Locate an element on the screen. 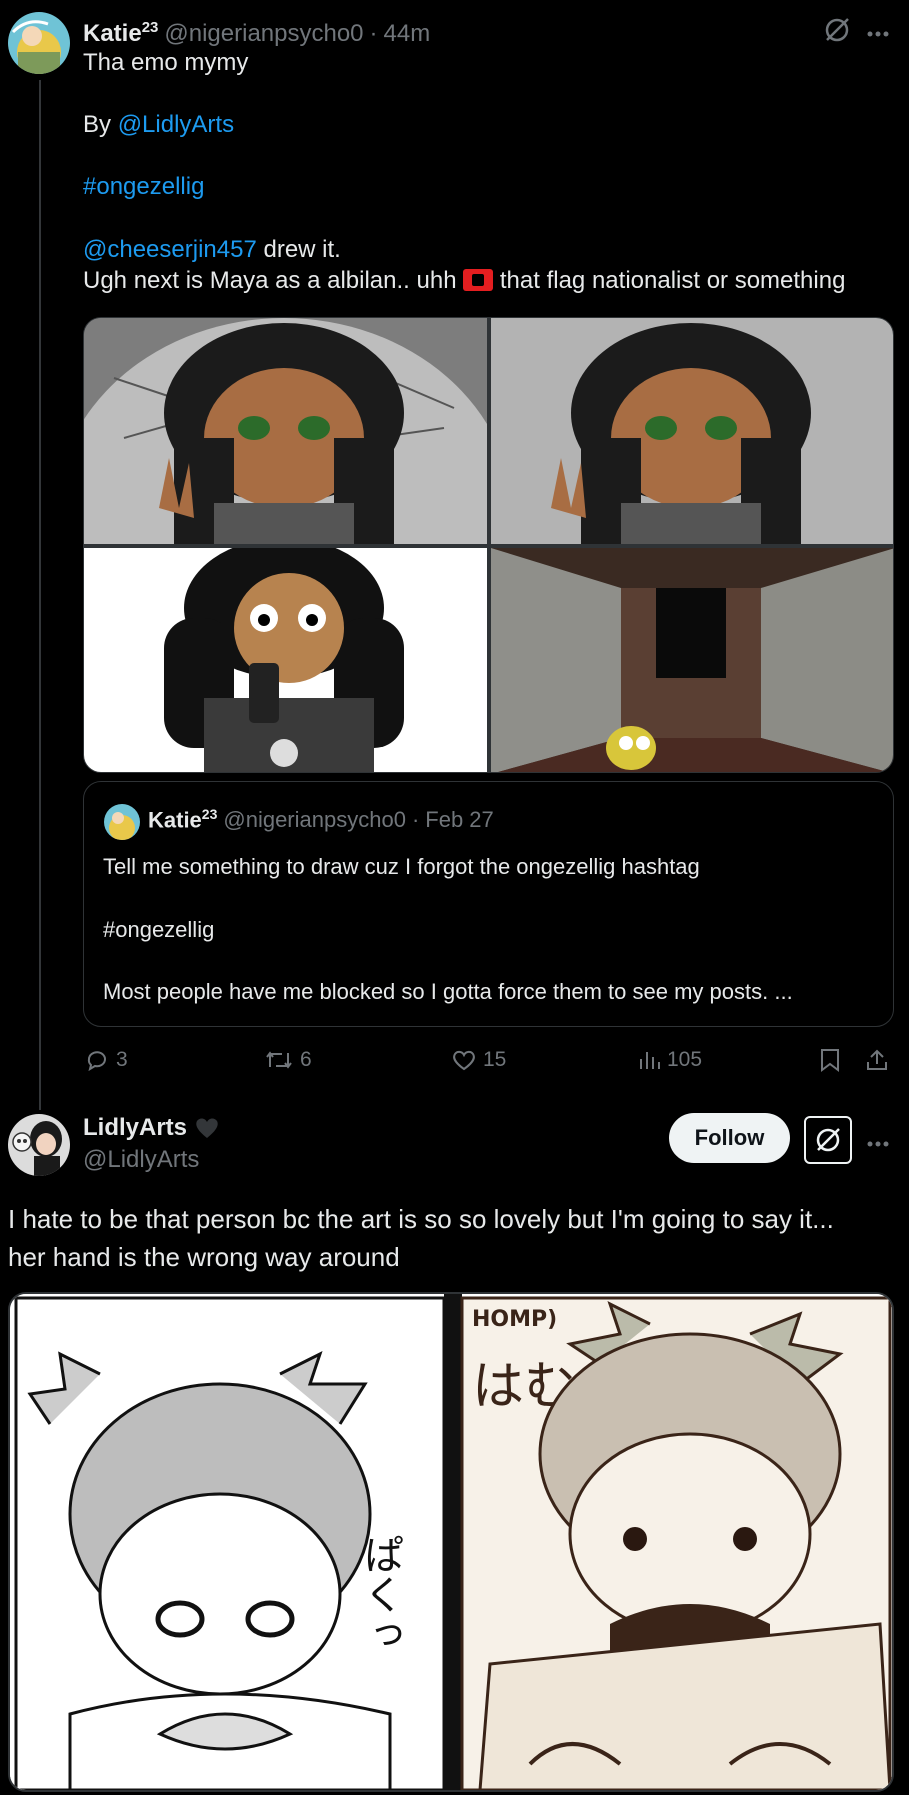 This screenshot has width=909, height=1795. repost-count: 6 is located at coordinates (306, 1059).